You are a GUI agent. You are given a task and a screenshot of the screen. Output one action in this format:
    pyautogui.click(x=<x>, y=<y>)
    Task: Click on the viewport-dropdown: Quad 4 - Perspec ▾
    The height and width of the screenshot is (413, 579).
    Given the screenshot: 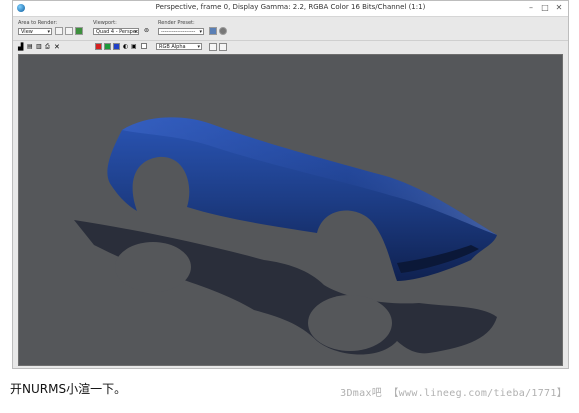 What is the action you would take?
    pyautogui.click(x=116, y=31)
    